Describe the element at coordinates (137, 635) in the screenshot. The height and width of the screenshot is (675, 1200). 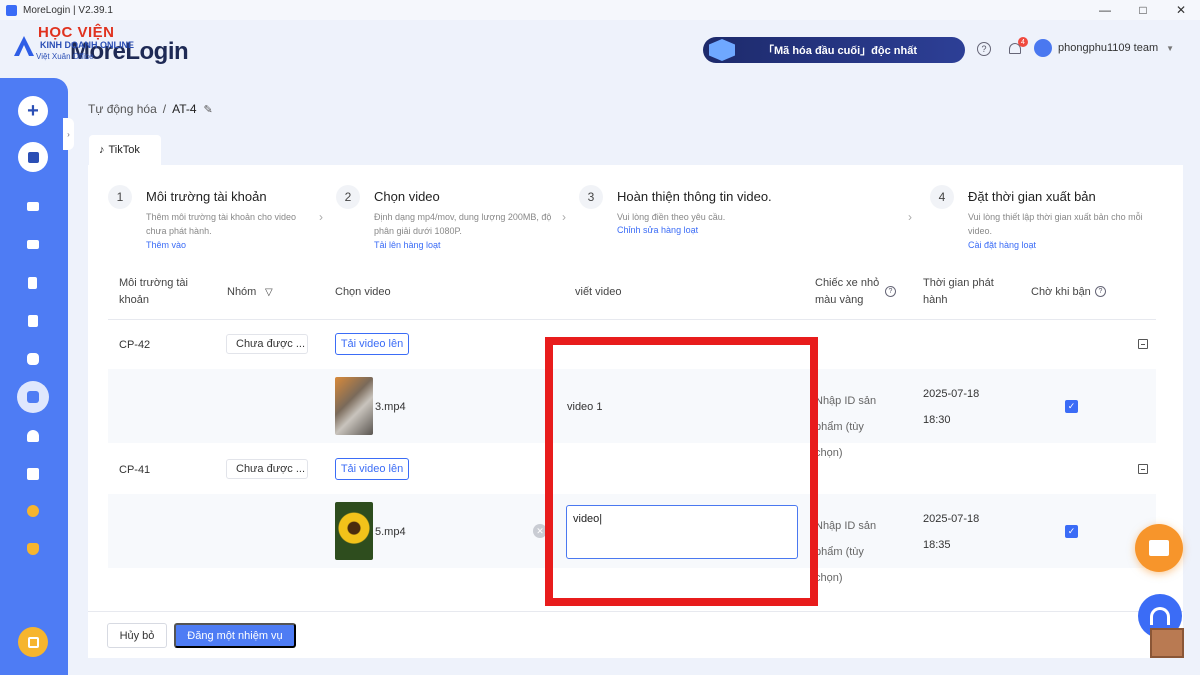
I see `cancel-button: Hủy bỏ` at that location.